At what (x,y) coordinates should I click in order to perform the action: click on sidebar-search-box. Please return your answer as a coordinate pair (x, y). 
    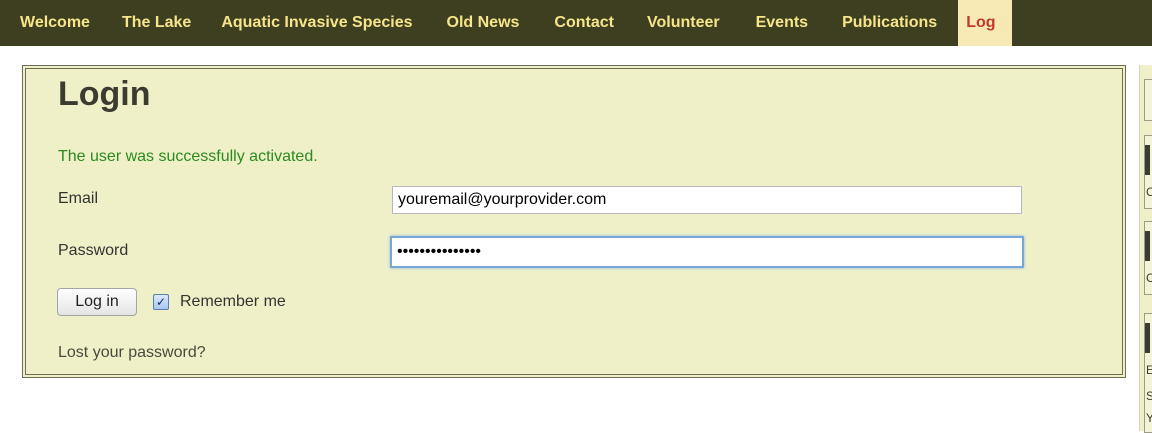
    Looking at the image, I should click on (1148, 100).